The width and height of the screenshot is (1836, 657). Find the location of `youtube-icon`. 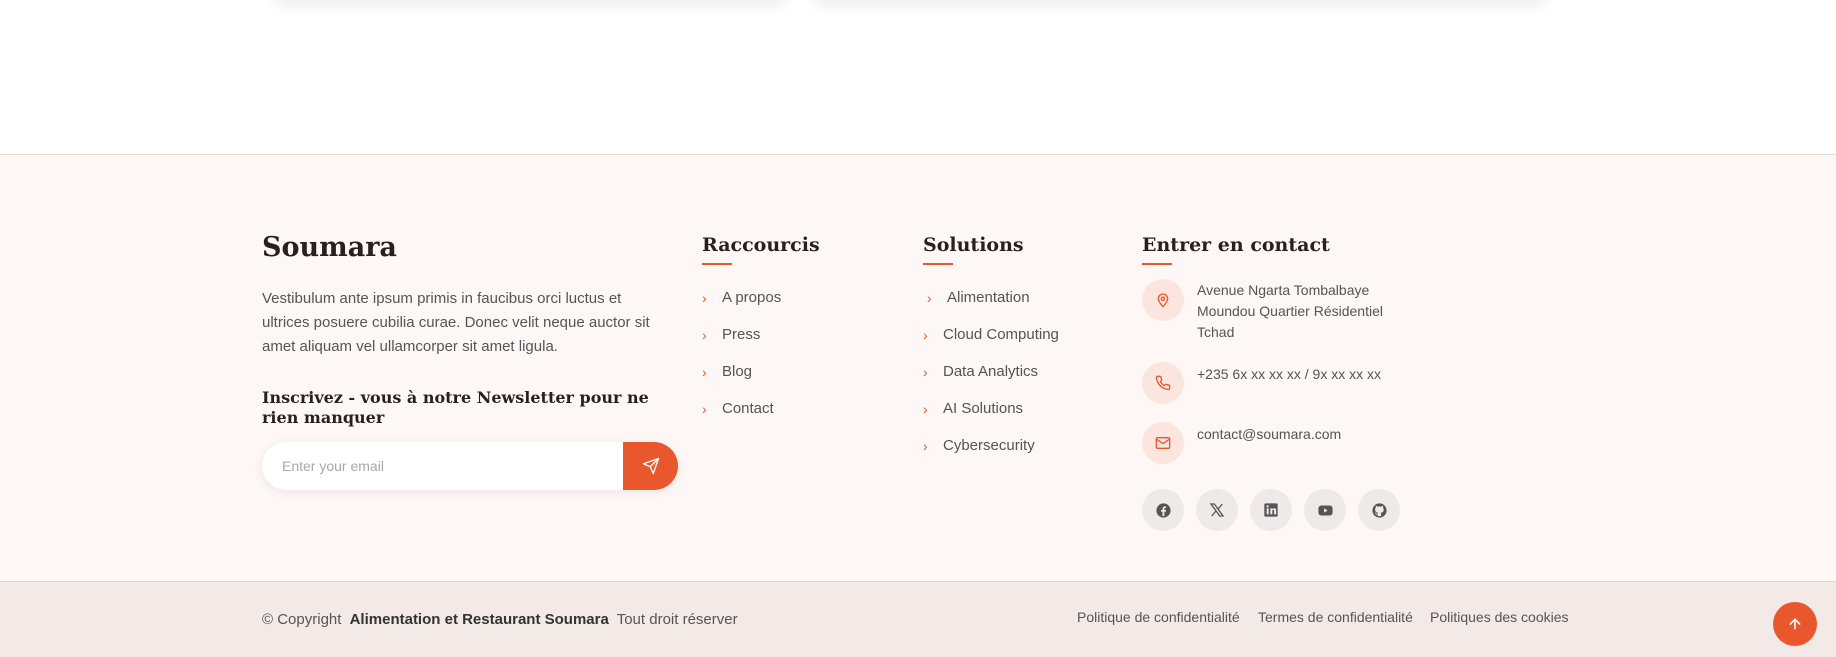

youtube-icon is located at coordinates (1325, 510).